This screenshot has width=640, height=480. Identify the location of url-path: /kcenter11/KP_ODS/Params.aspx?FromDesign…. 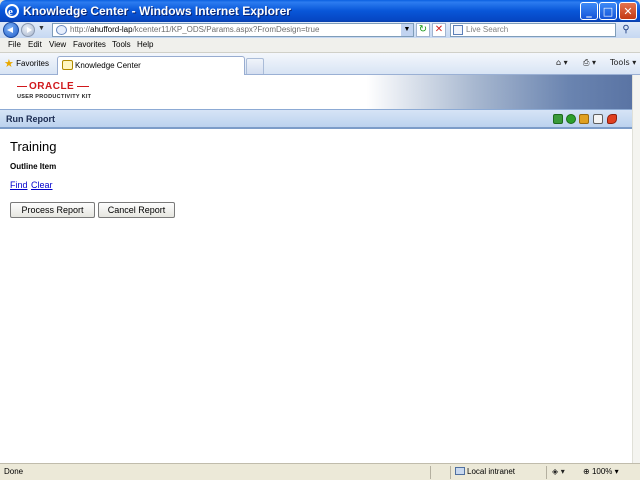
(226, 29).